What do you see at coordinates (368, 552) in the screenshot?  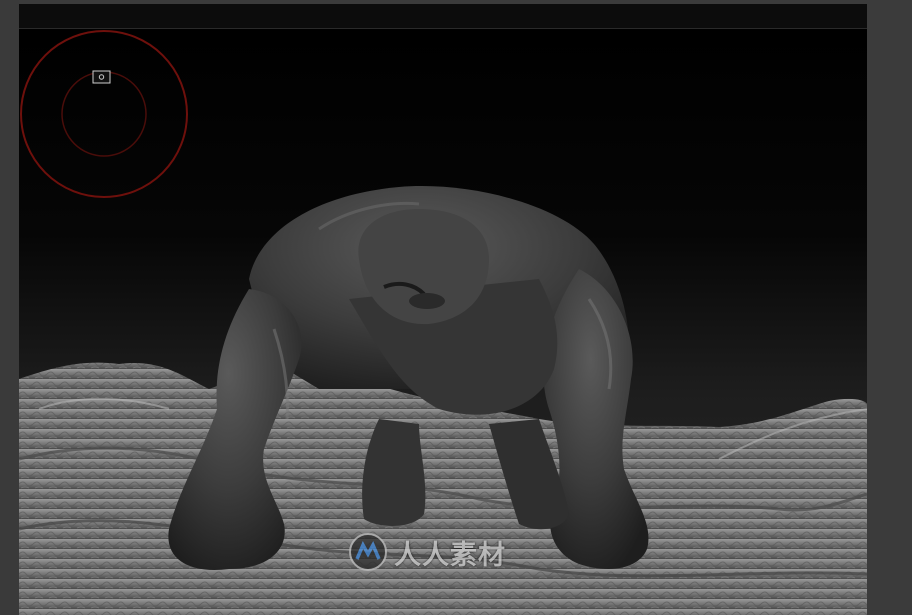 I see `rr-logo-icon` at bounding box center [368, 552].